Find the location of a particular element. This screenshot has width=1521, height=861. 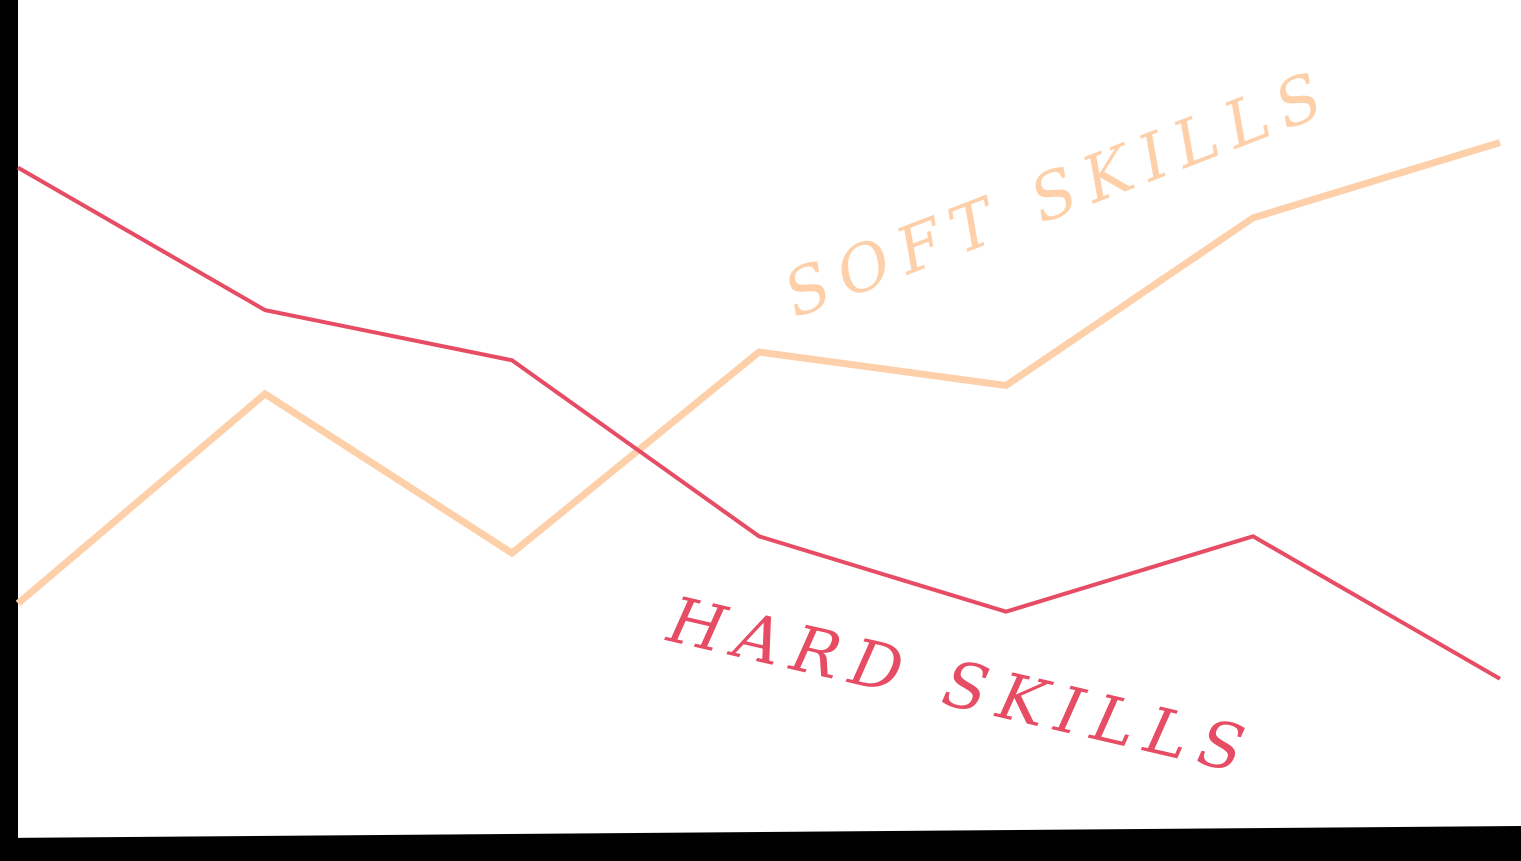

series-label-hard: HARD SKILLS is located at coordinates (961, 686).